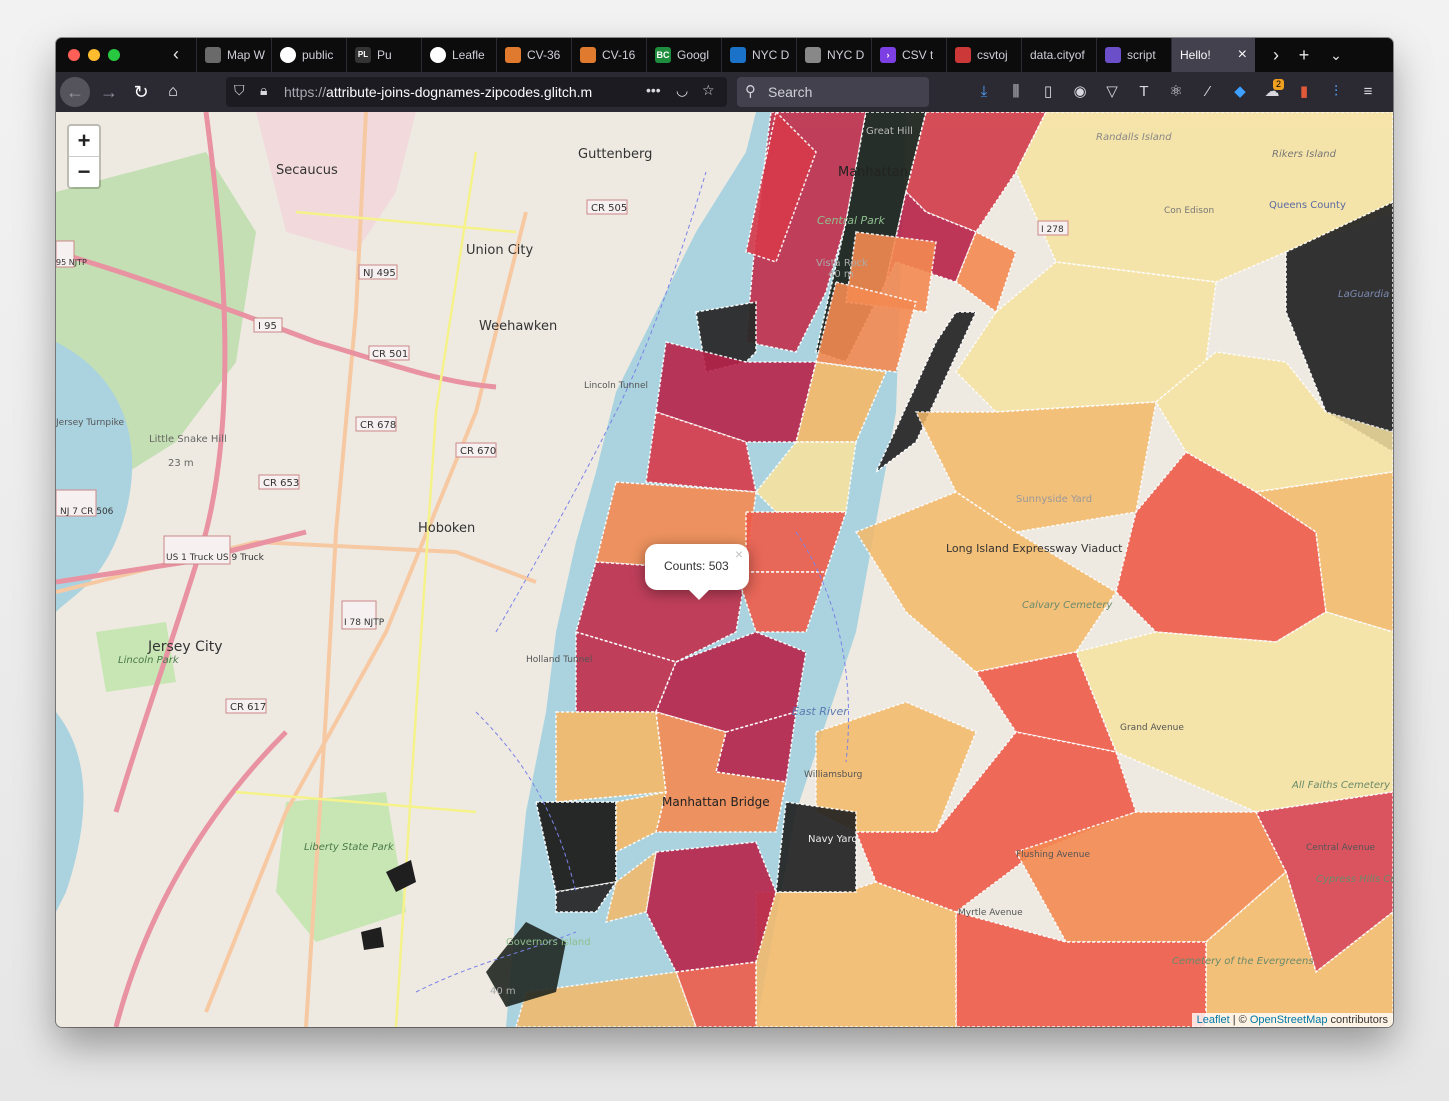  Describe the element at coordinates (1276, 55) in the screenshot. I see `tab-scroll-right-icon: ›` at that location.